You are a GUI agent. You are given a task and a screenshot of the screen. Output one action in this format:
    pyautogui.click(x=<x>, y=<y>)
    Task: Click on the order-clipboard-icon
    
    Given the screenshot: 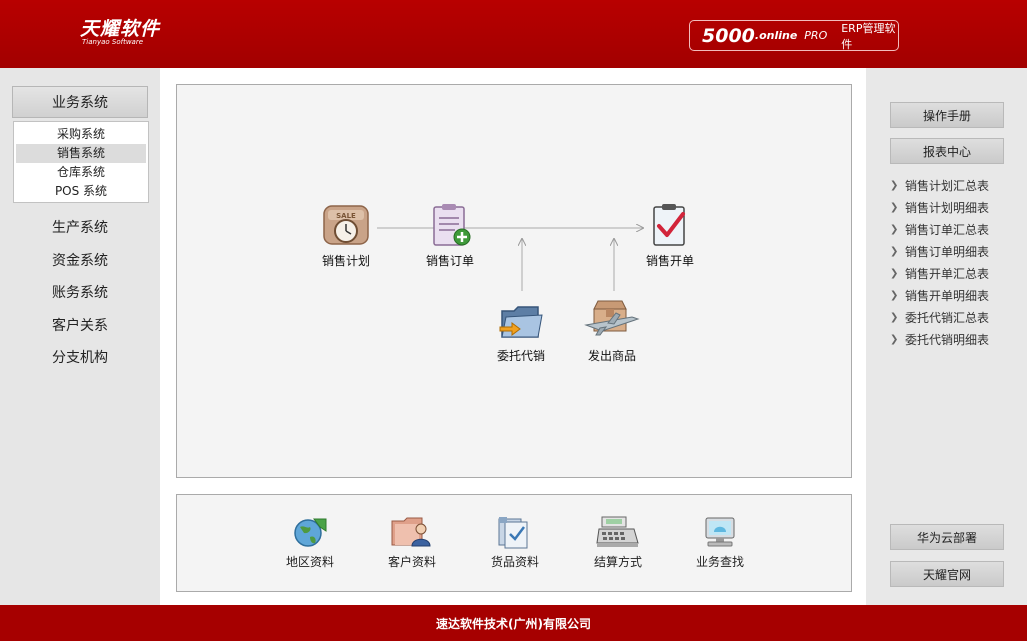 What is the action you would take?
    pyautogui.click(x=452, y=225)
    